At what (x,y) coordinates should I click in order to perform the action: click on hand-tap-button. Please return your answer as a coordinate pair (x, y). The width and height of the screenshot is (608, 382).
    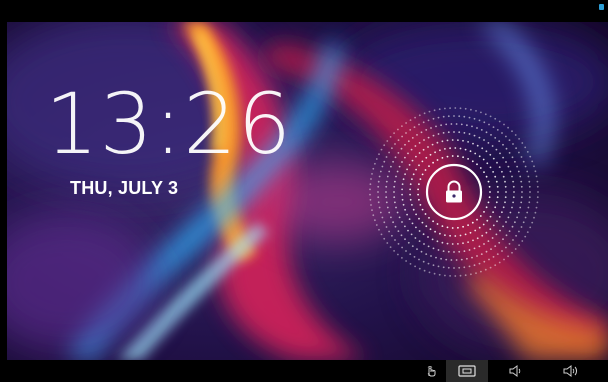
    Looking at the image, I should click on (431, 371).